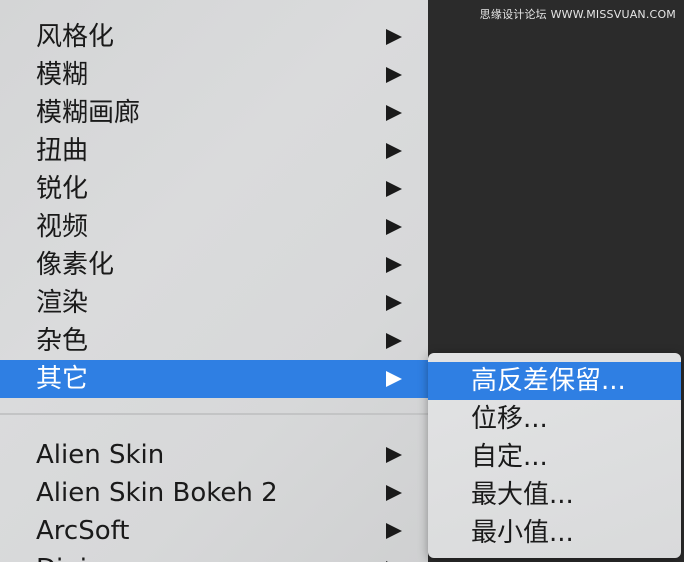 Image resolution: width=684 pixels, height=562 pixels. What do you see at coordinates (62, 227) in the screenshot?
I see `menu-item-label: 视频` at bounding box center [62, 227].